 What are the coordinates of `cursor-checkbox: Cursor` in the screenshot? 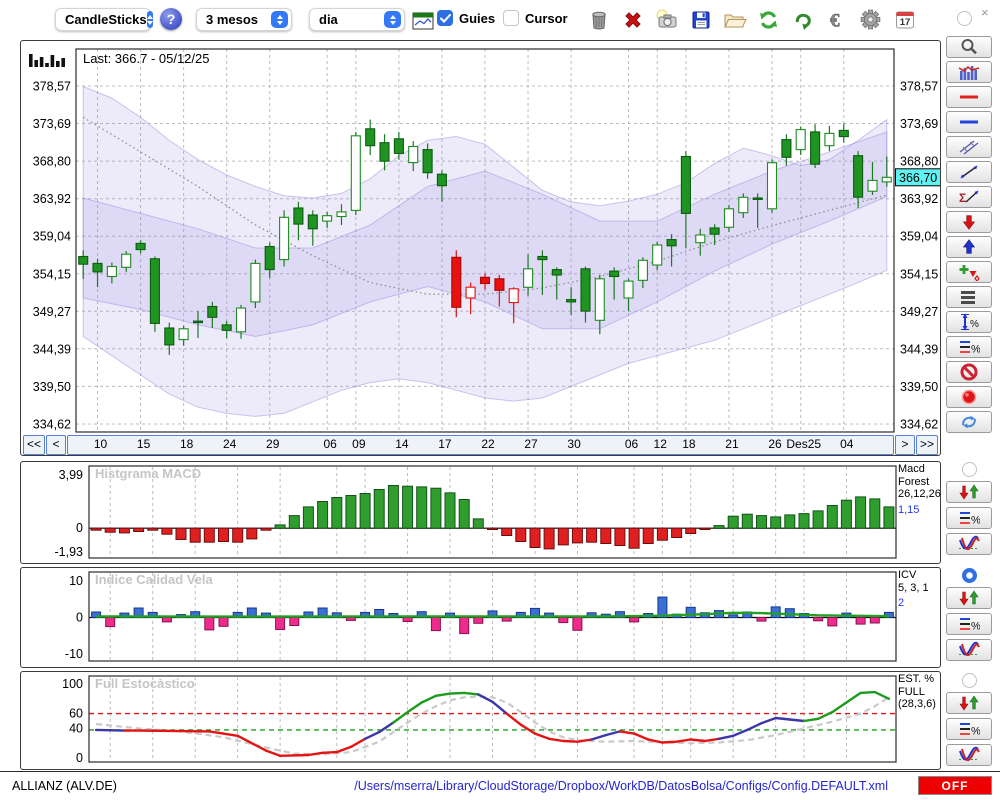 It's located at (535, 18).